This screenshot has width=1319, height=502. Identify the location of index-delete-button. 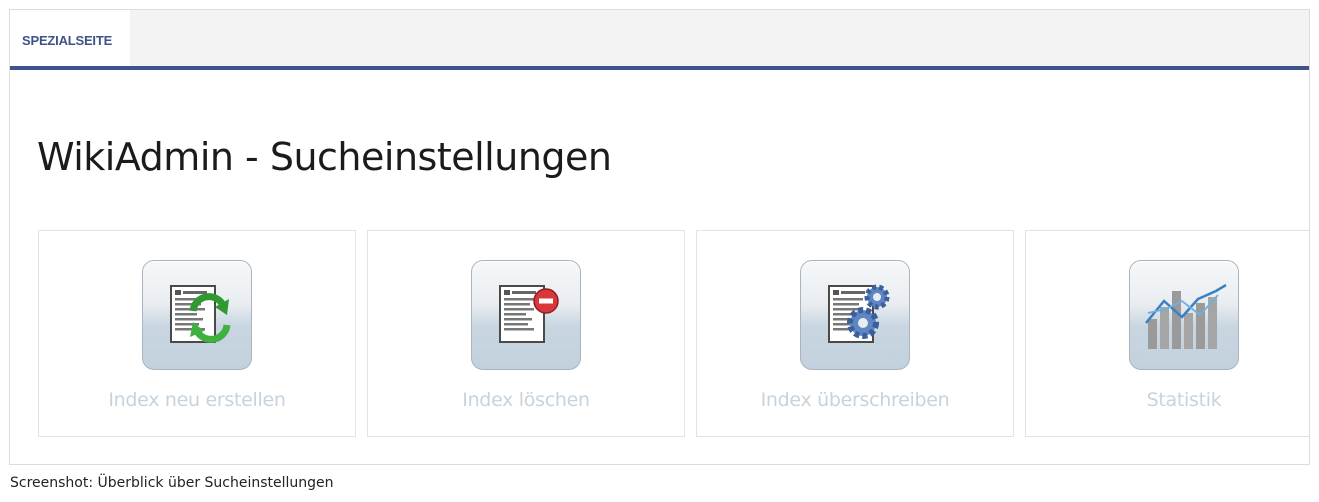
(526, 315).